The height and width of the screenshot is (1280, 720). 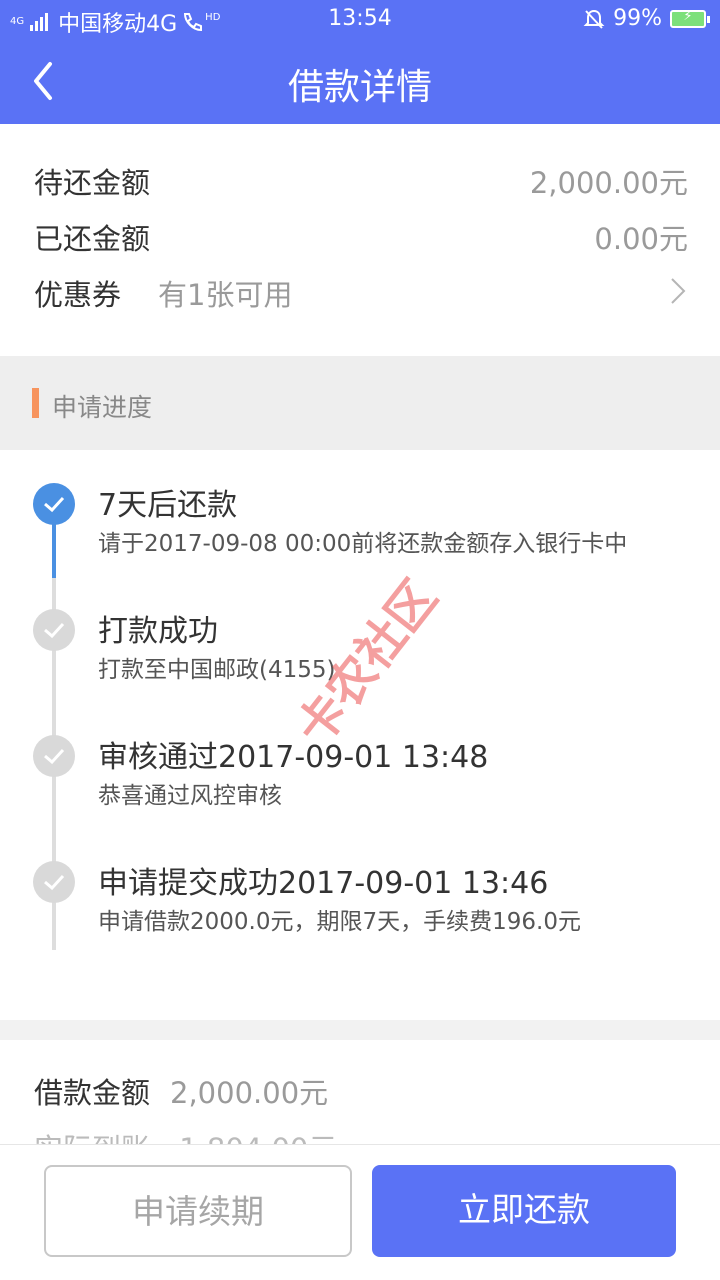 I want to click on repaid-amount-row: 已还金额 0.00元, so click(x=361, y=233).